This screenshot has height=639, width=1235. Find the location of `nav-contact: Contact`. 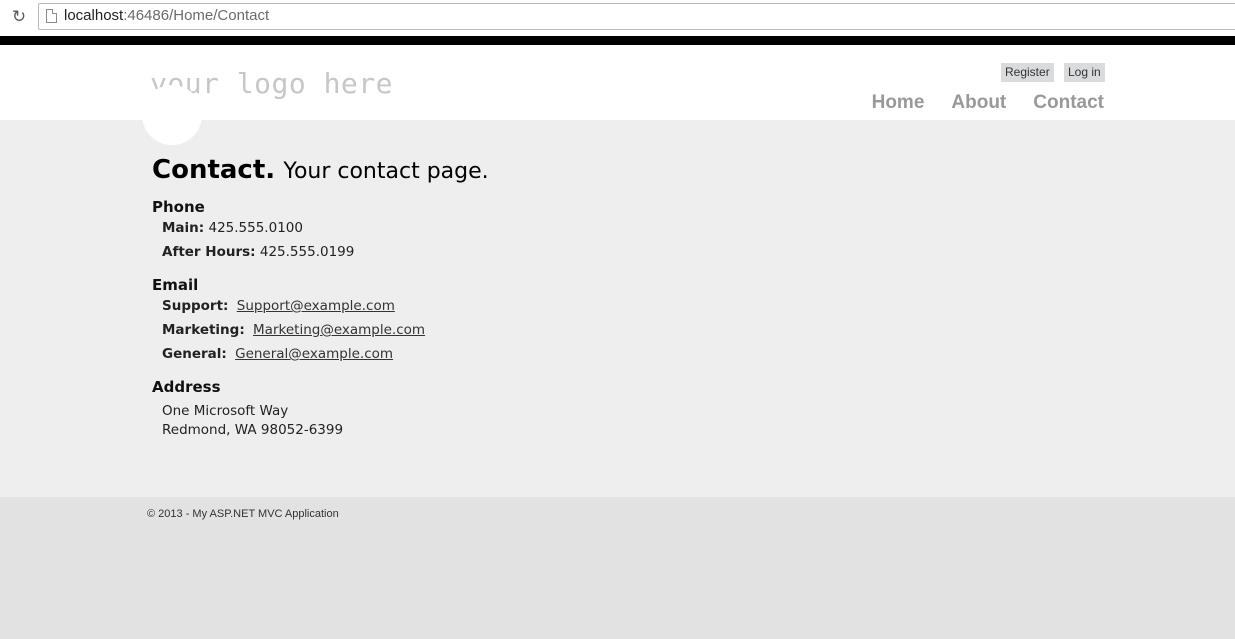

nav-contact: Contact is located at coordinates (1068, 103).